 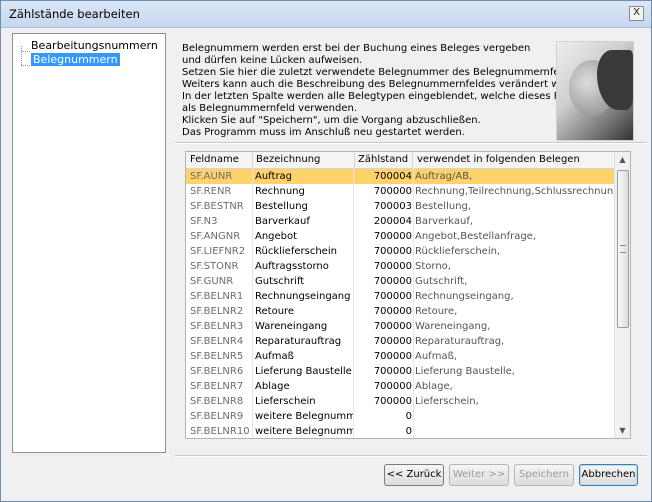 I want to click on cell-verwendet: Reparaturauftrag,, so click(x=460, y=341).